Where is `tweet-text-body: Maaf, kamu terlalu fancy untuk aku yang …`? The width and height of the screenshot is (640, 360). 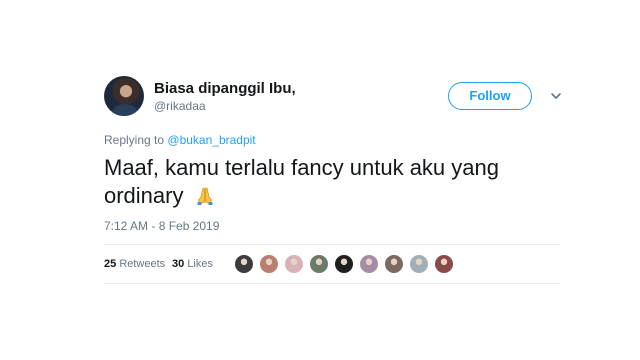
tweet-text-body: Maaf, kamu terlalu fancy untuk aku yang … is located at coordinates (301, 181).